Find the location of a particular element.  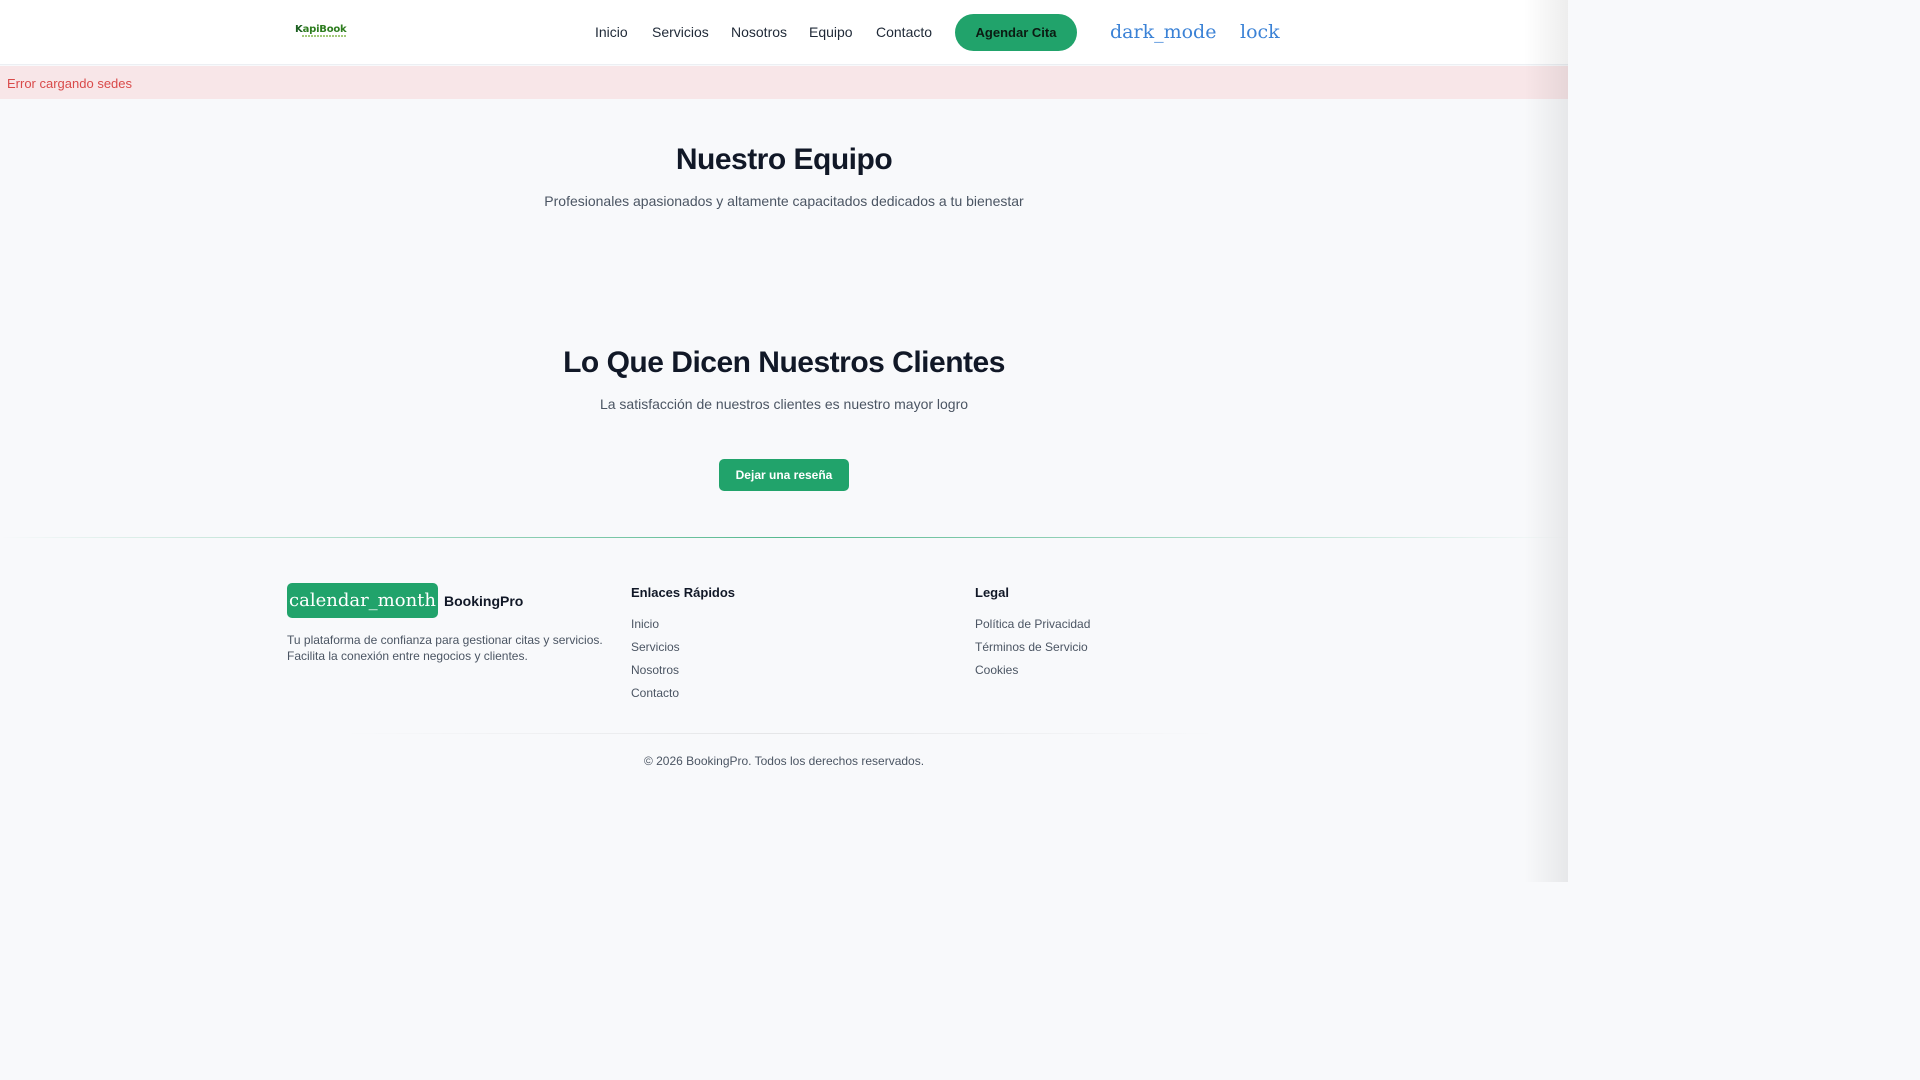

site-logo: KapiBook is located at coordinates (322, 31).